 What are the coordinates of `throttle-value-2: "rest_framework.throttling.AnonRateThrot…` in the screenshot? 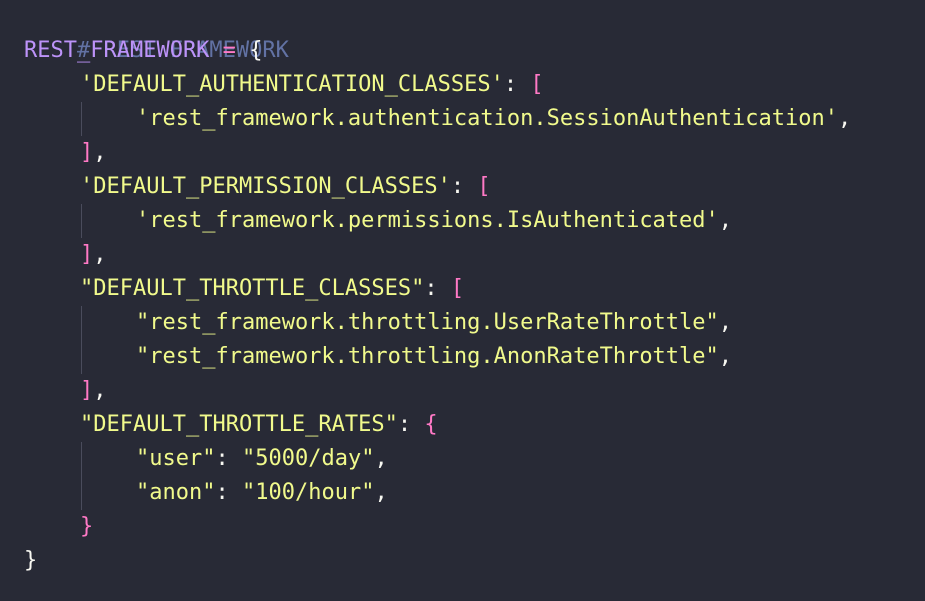 It's located at (427, 356).